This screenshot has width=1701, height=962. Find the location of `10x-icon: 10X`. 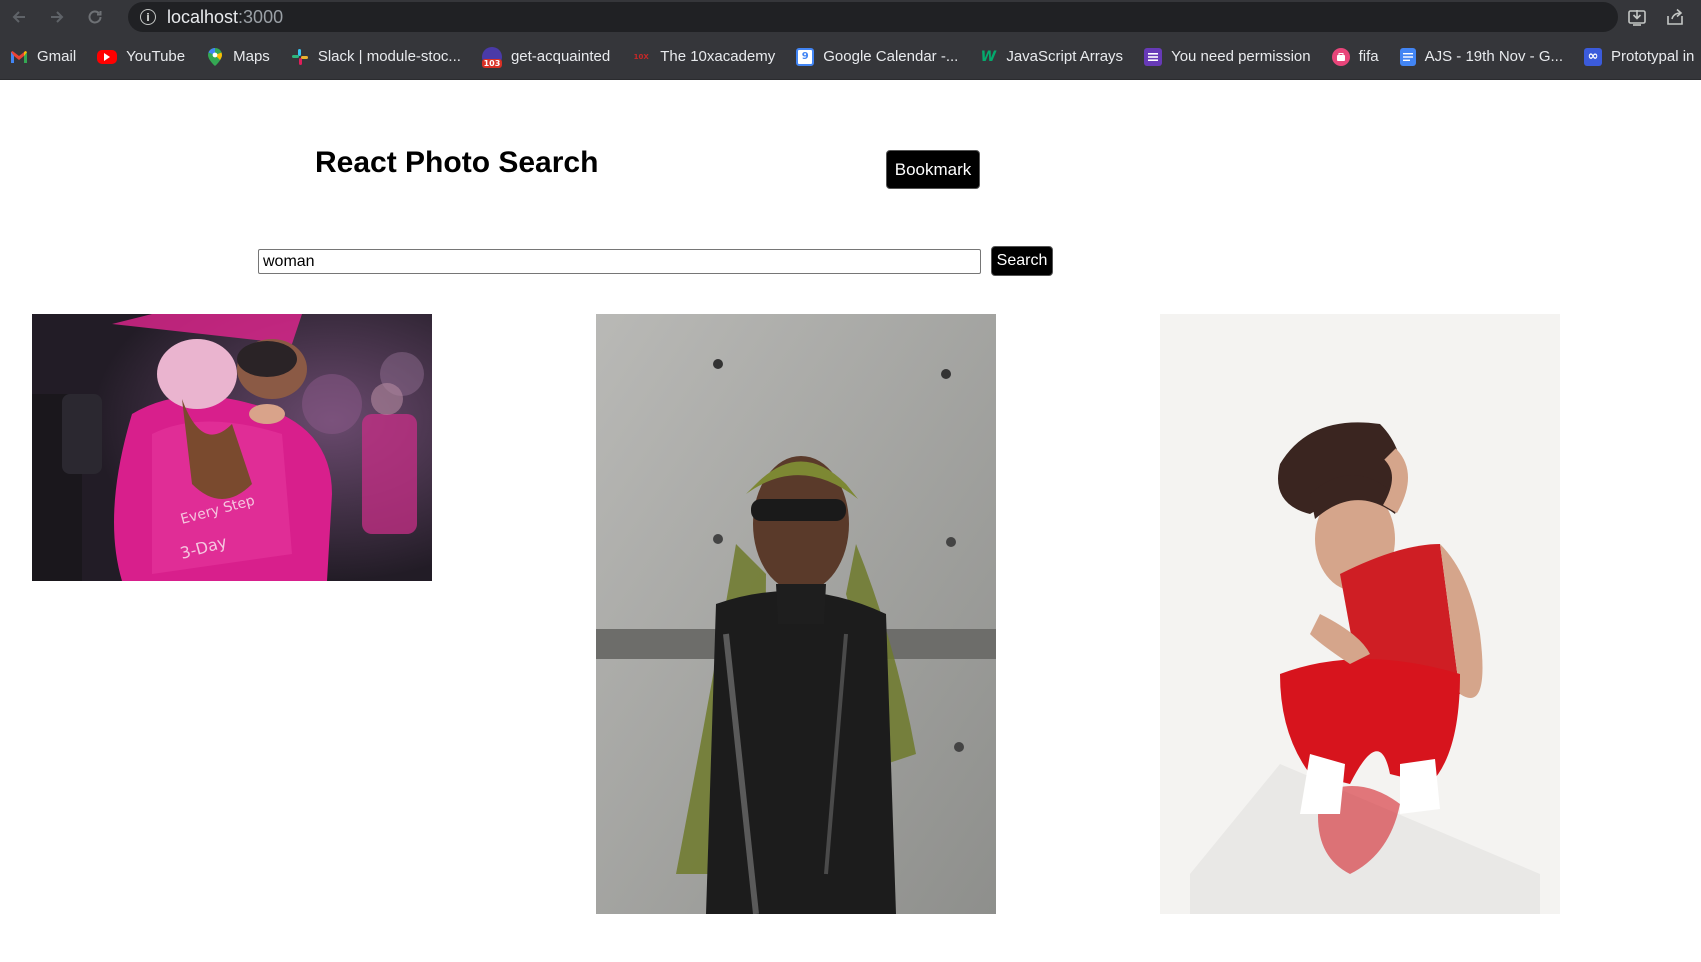

10x-icon: 10X is located at coordinates (641, 56).